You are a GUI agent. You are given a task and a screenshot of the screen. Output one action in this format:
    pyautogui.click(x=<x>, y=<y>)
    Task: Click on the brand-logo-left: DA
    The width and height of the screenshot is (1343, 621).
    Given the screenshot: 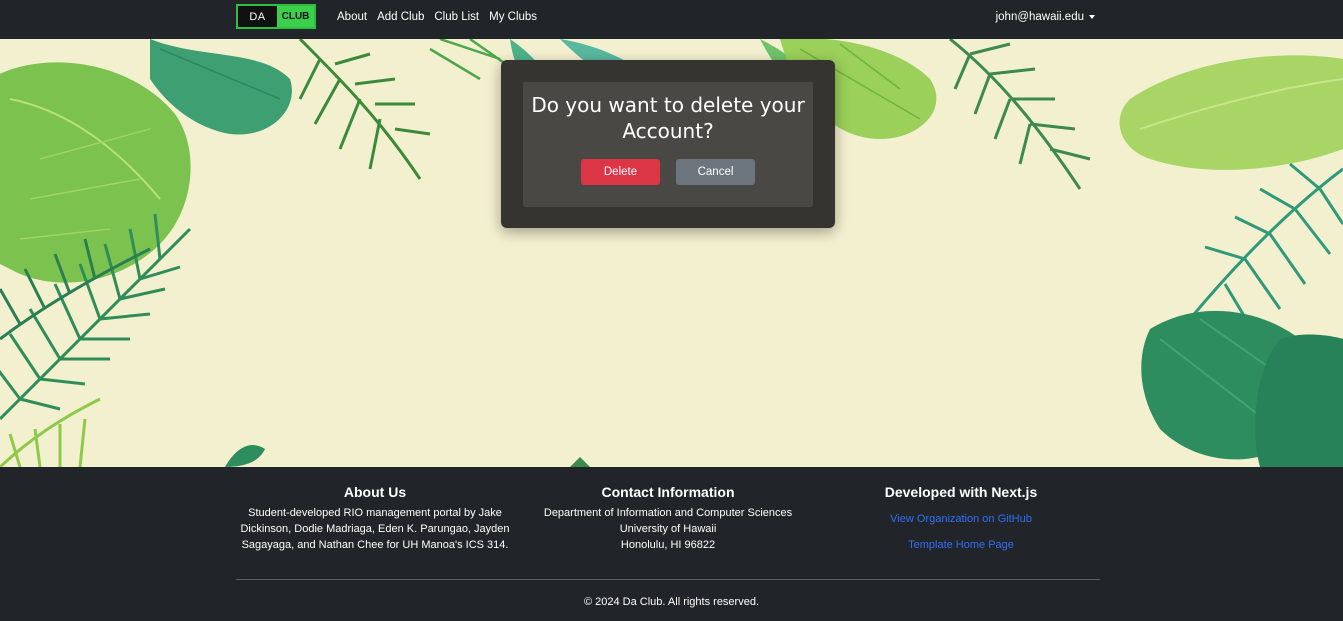 What is the action you would take?
    pyautogui.click(x=257, y=16)
    